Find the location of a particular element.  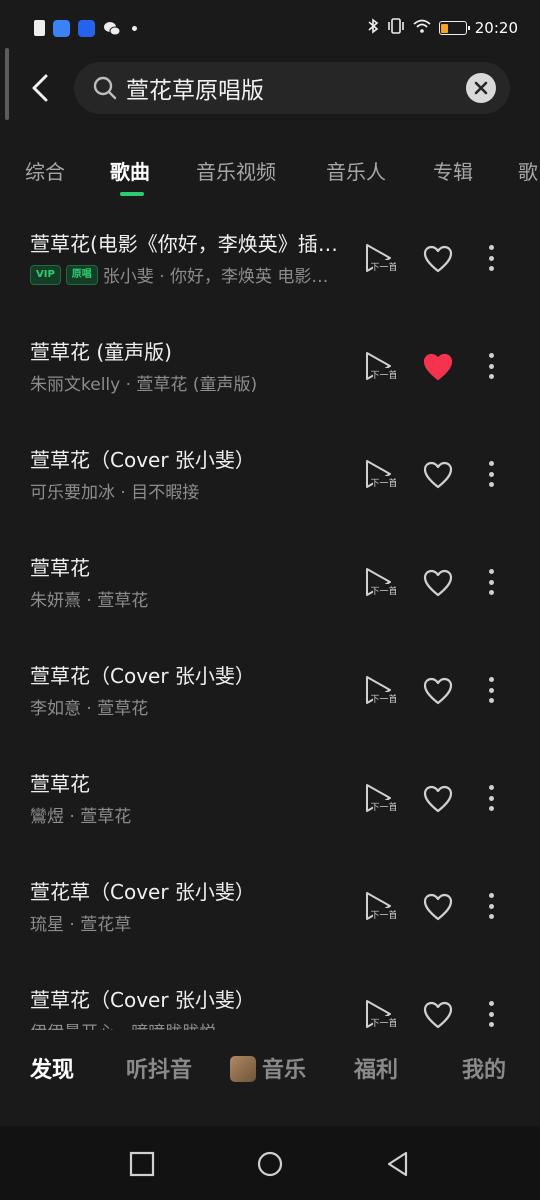

more-dot-icon is located at coordinates (134, 28).